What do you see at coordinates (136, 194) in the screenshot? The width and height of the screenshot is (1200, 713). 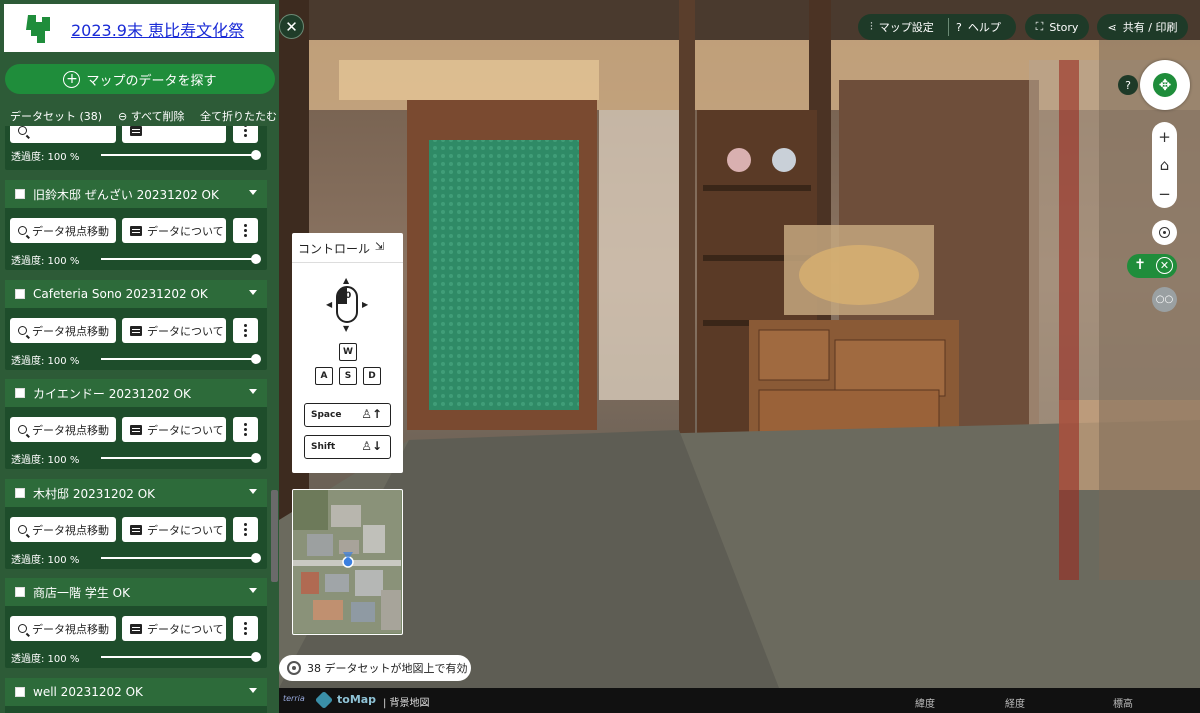 I see `dataset-title-bar: 旧鈴木邸 ぜんざい 20231202 OK` at bounding box center [136, 194].